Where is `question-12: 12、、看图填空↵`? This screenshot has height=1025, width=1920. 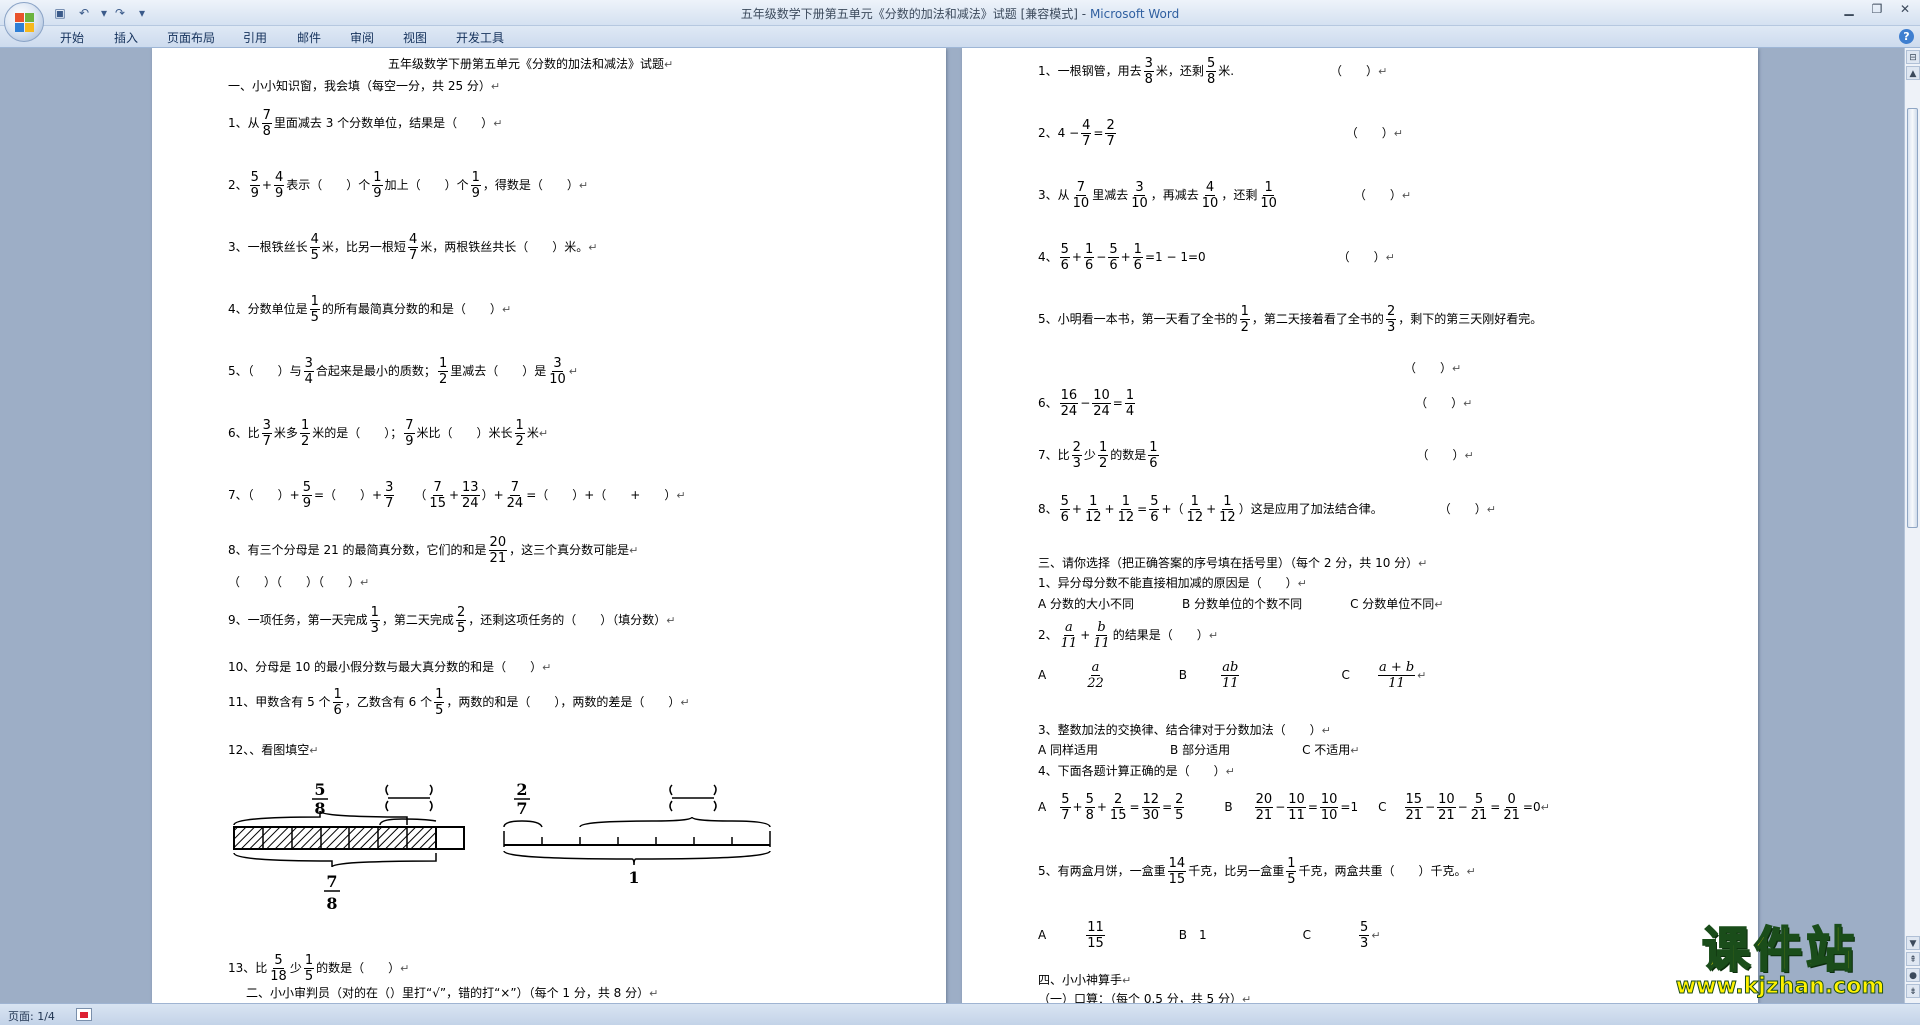 question-12: 12、、看图填空↵ is located at coordinates (273, 750).